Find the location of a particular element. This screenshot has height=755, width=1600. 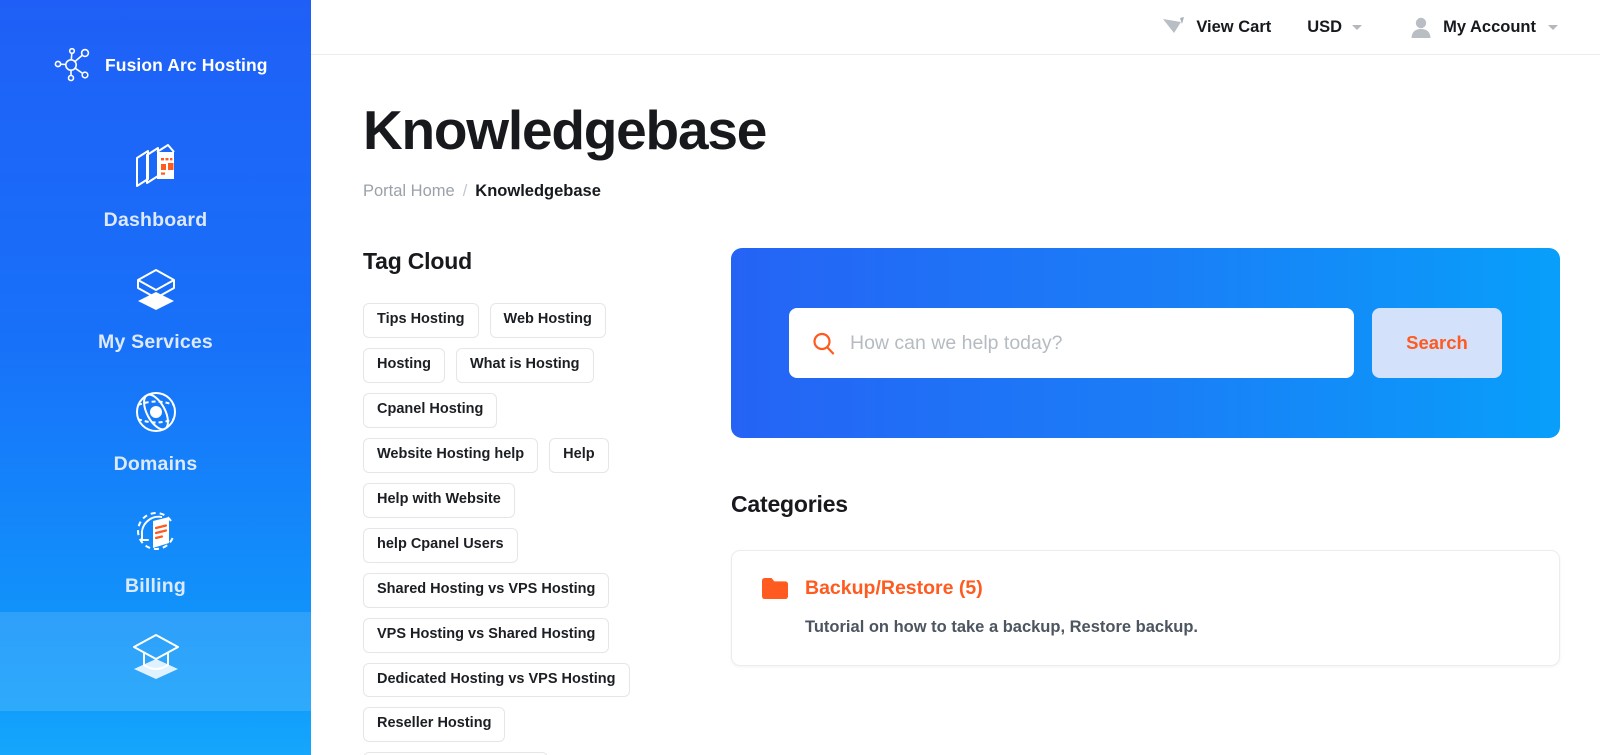

folder-icon is located at coordinates (775, 588).